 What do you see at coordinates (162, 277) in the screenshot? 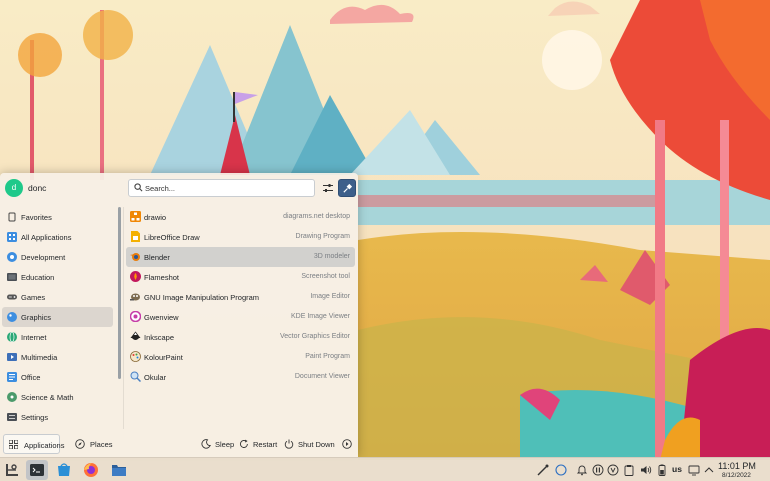
I see `app-name: Flameshot` at bounding box center [162, 277].